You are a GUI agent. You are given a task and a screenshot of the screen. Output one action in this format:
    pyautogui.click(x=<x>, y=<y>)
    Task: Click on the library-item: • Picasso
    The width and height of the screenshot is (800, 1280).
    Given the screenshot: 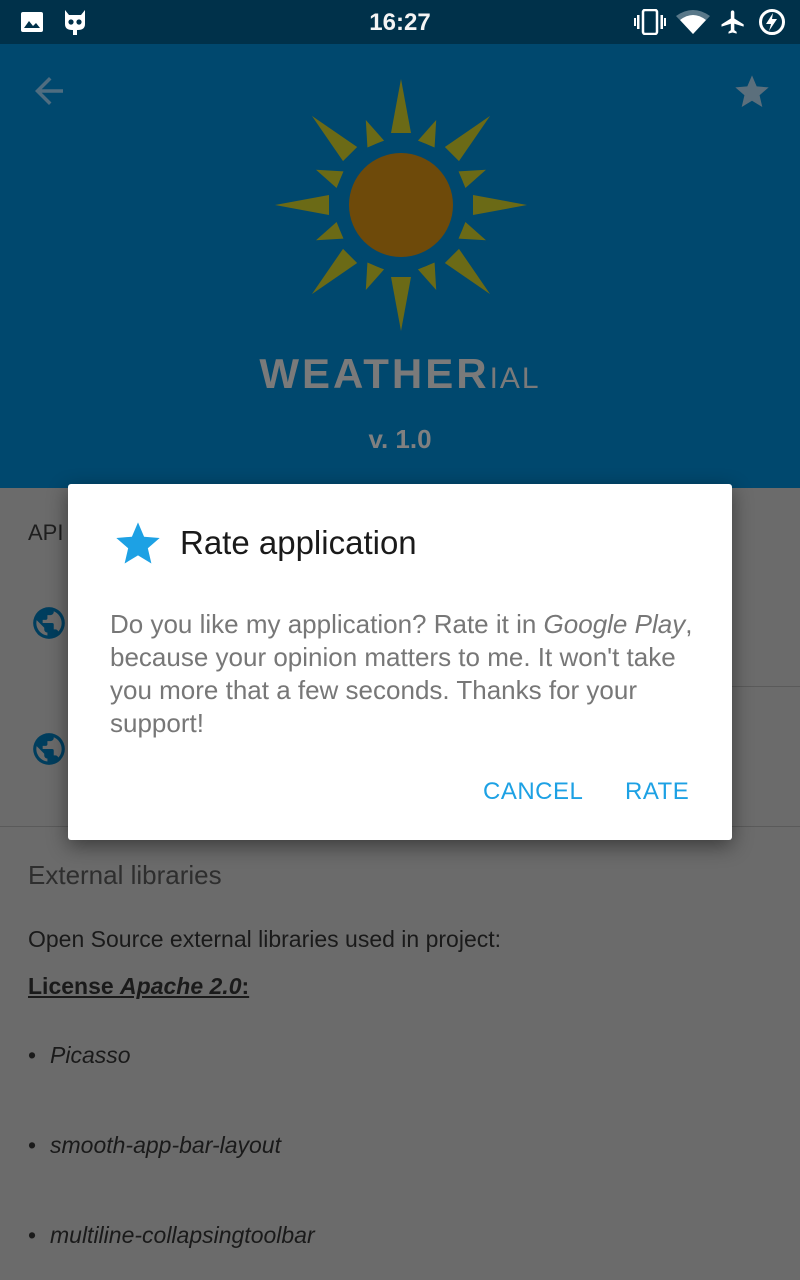 What is the action you would take?
    pyautogui.click(x=79, y=1055)
    